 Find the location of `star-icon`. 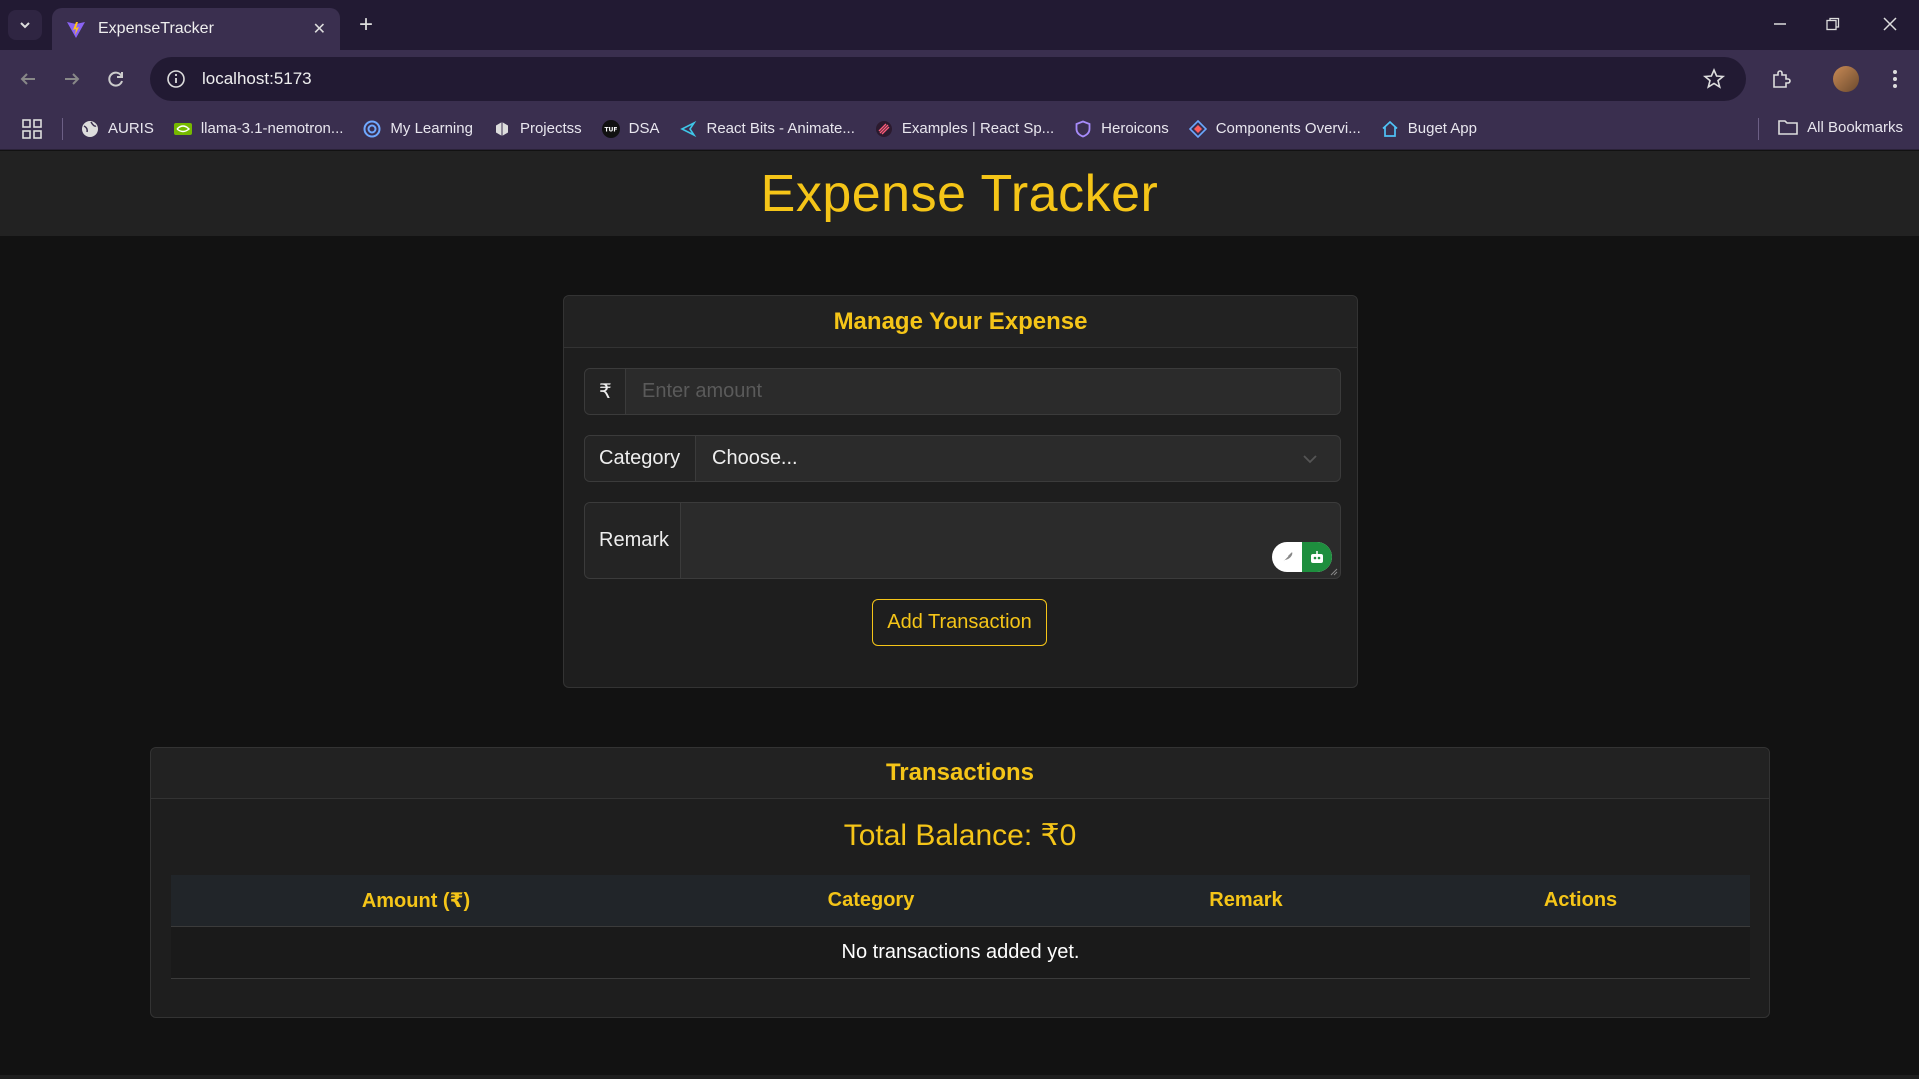

star-icon is located at coordinates (1714, 79).